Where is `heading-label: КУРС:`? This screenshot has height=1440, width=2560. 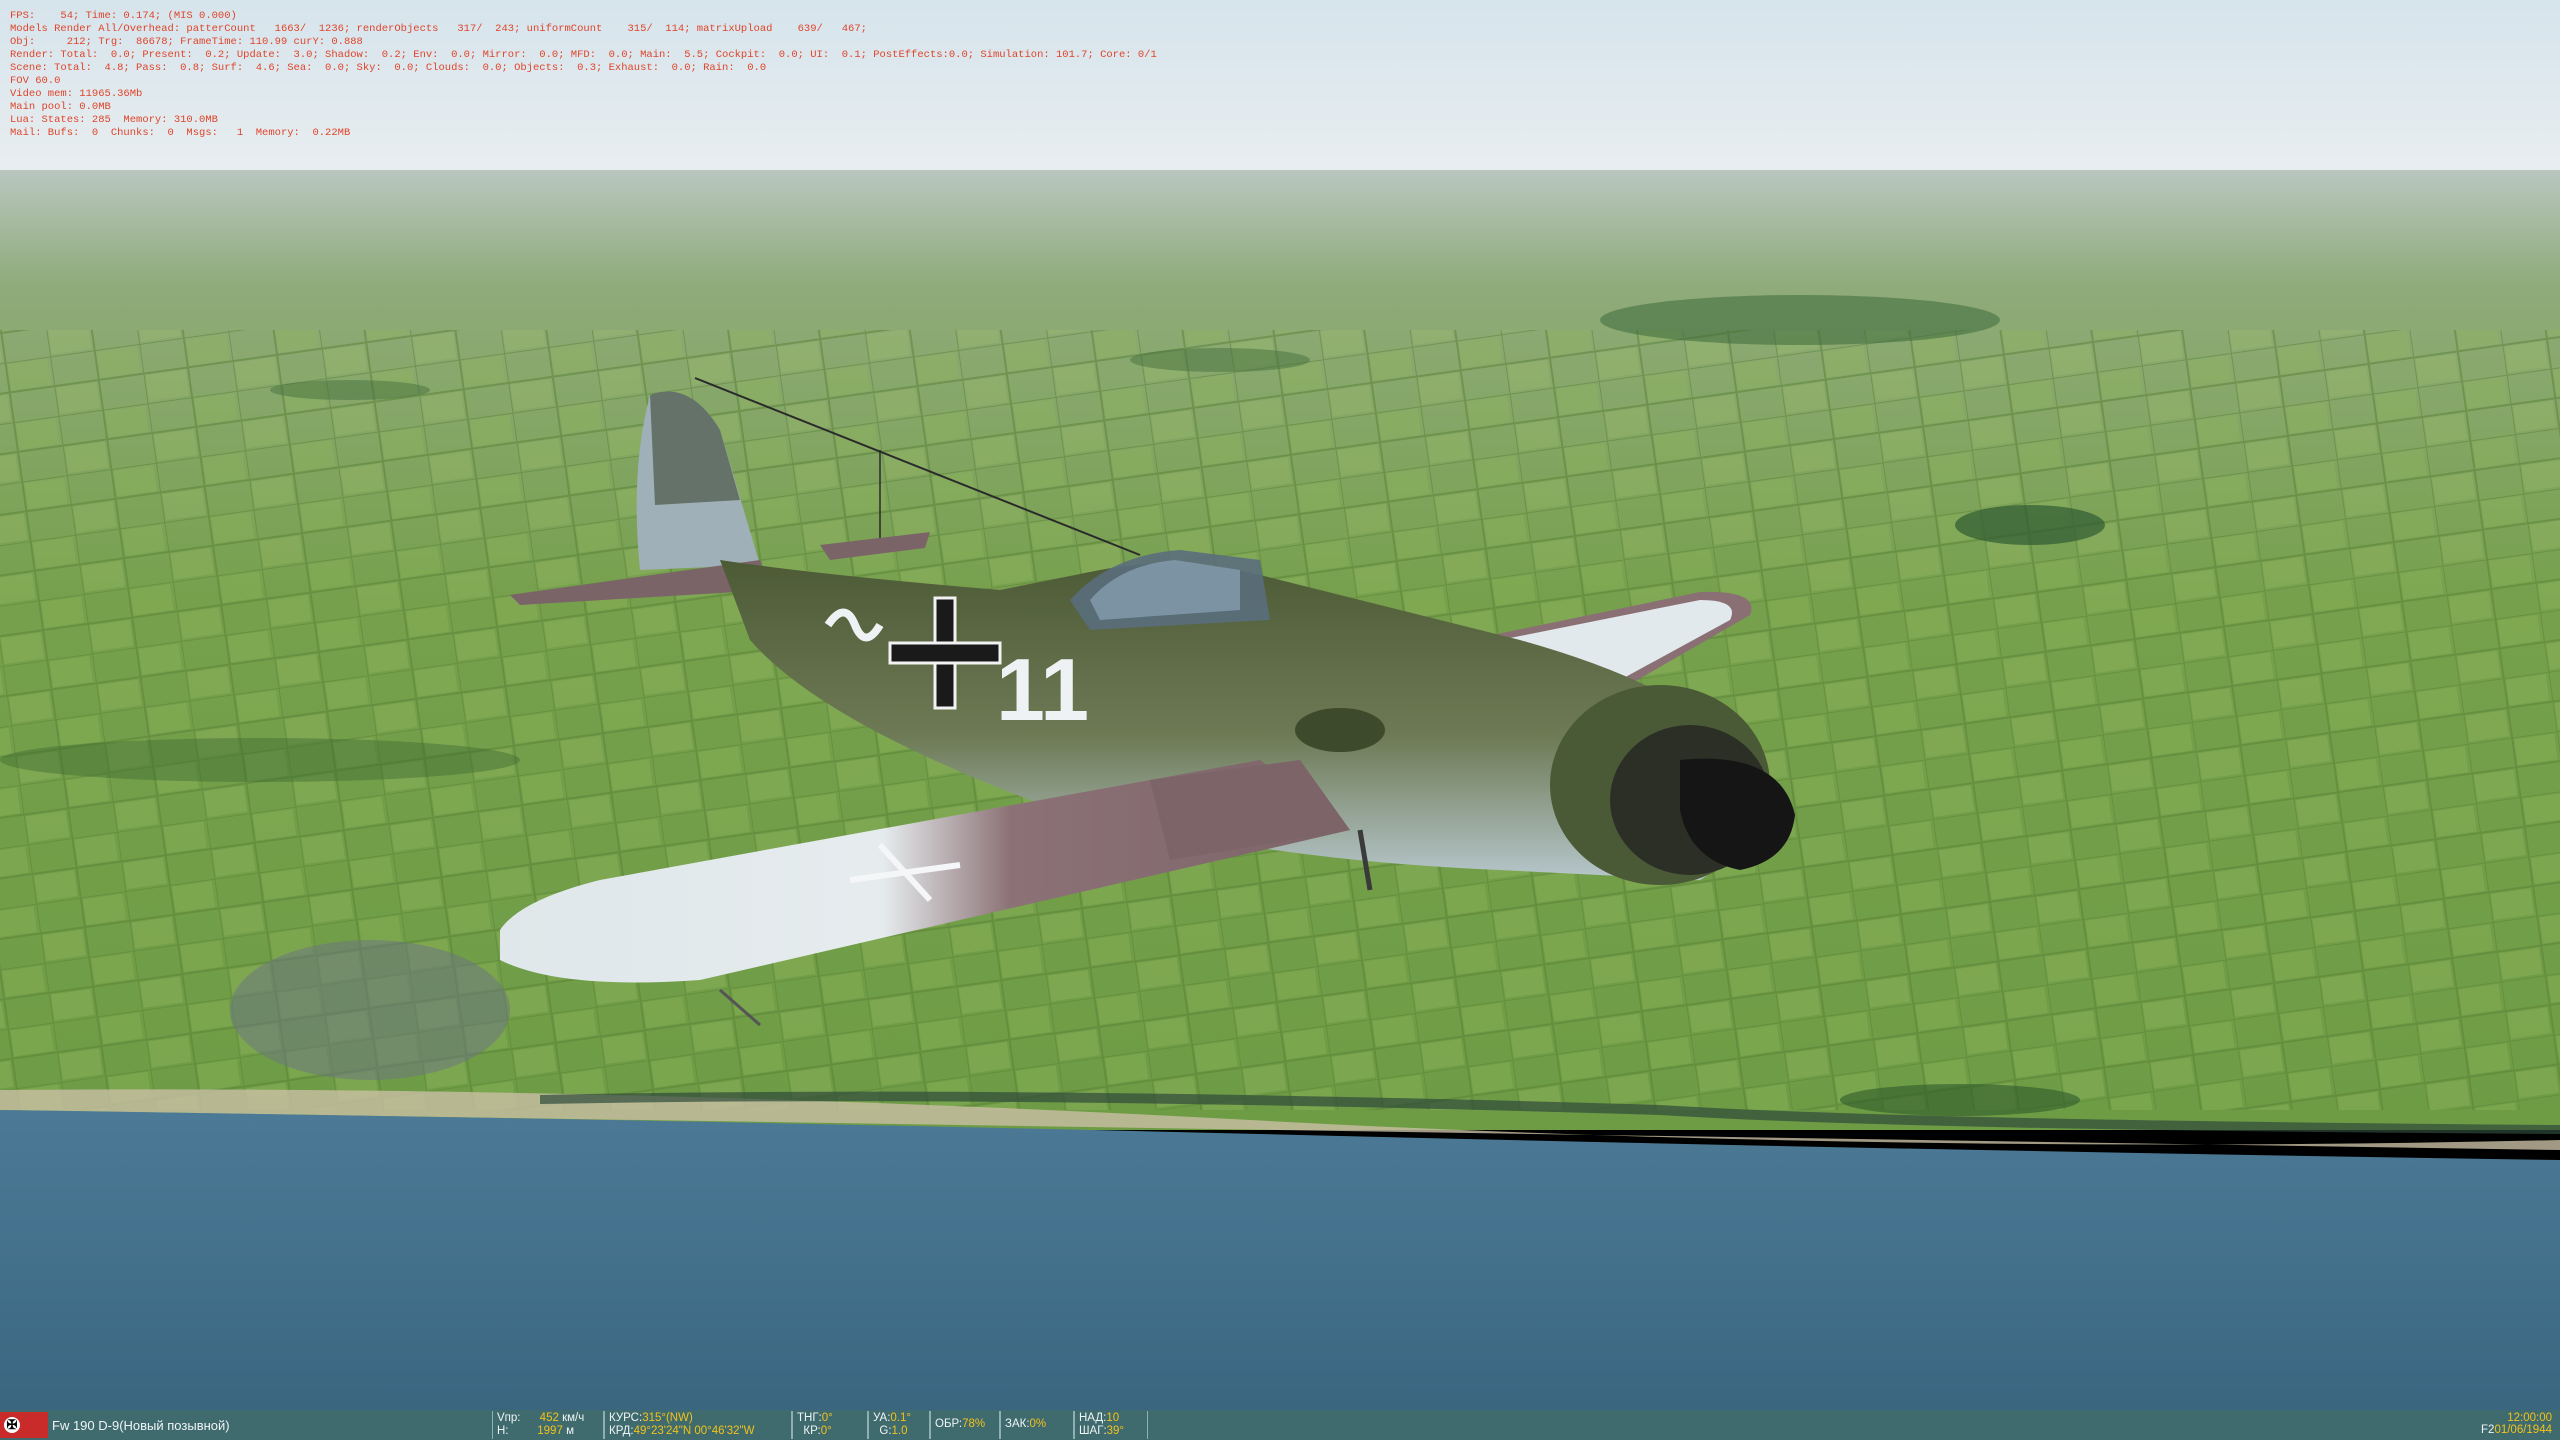
heading-label: КУРС: is located at coordinates (626, 1418).